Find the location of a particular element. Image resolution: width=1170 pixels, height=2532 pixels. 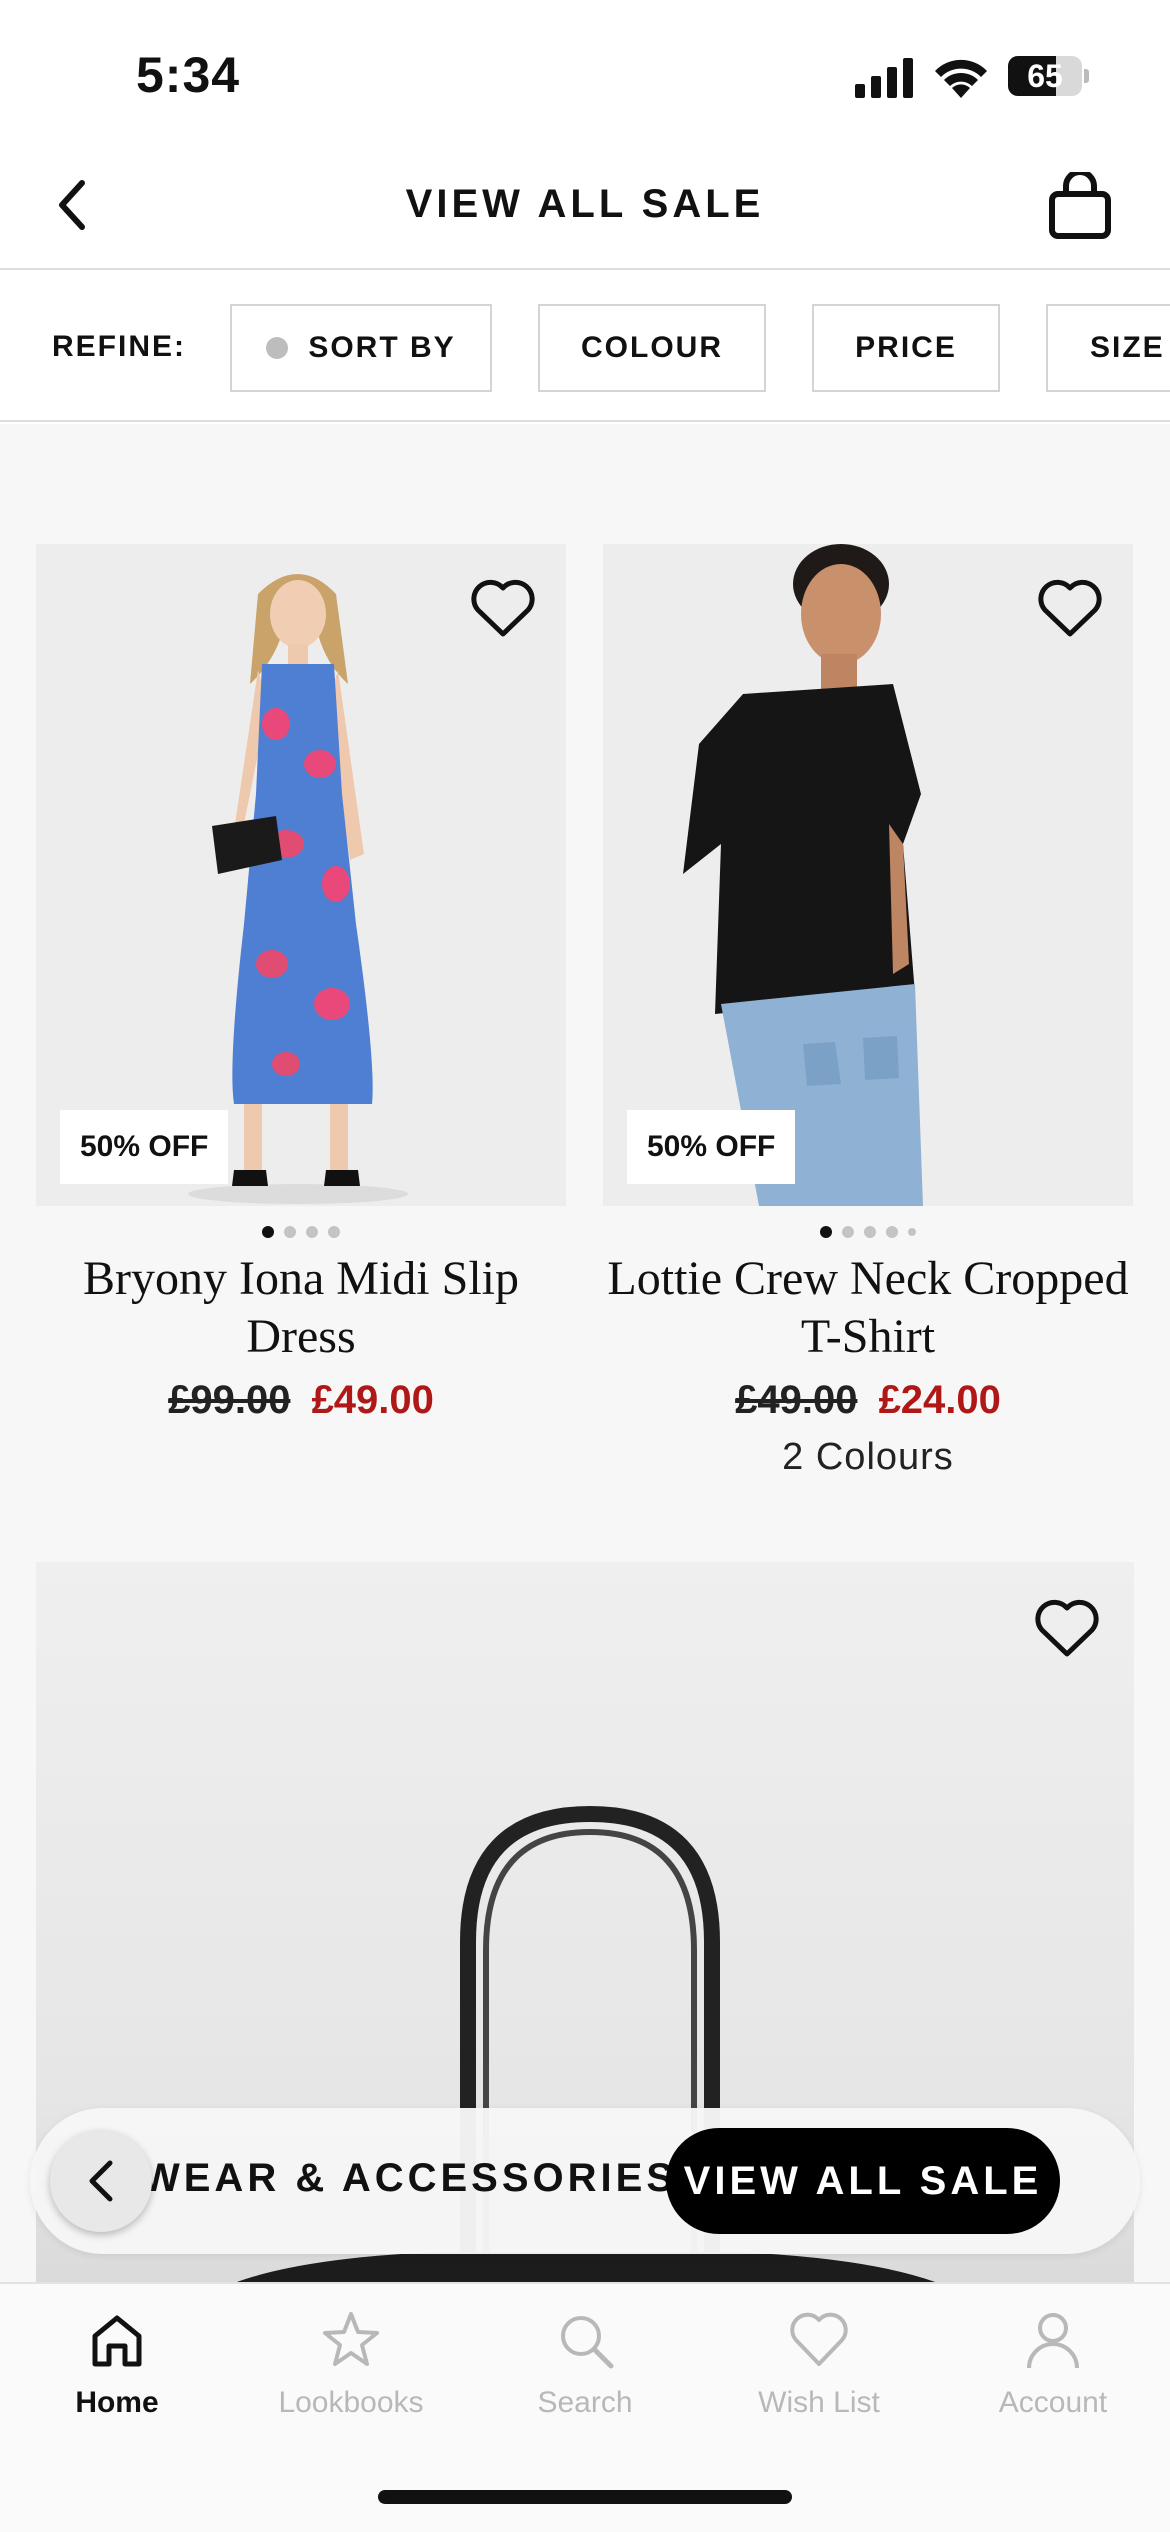

home-icon is located at coordinates (117, 2341).